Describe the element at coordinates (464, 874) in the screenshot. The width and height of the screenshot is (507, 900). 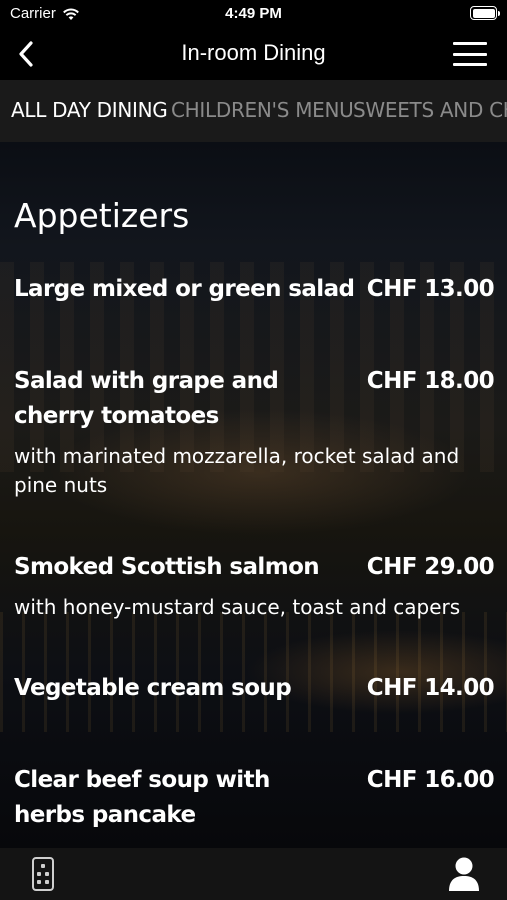
I see `user-profile-icon` at that location.